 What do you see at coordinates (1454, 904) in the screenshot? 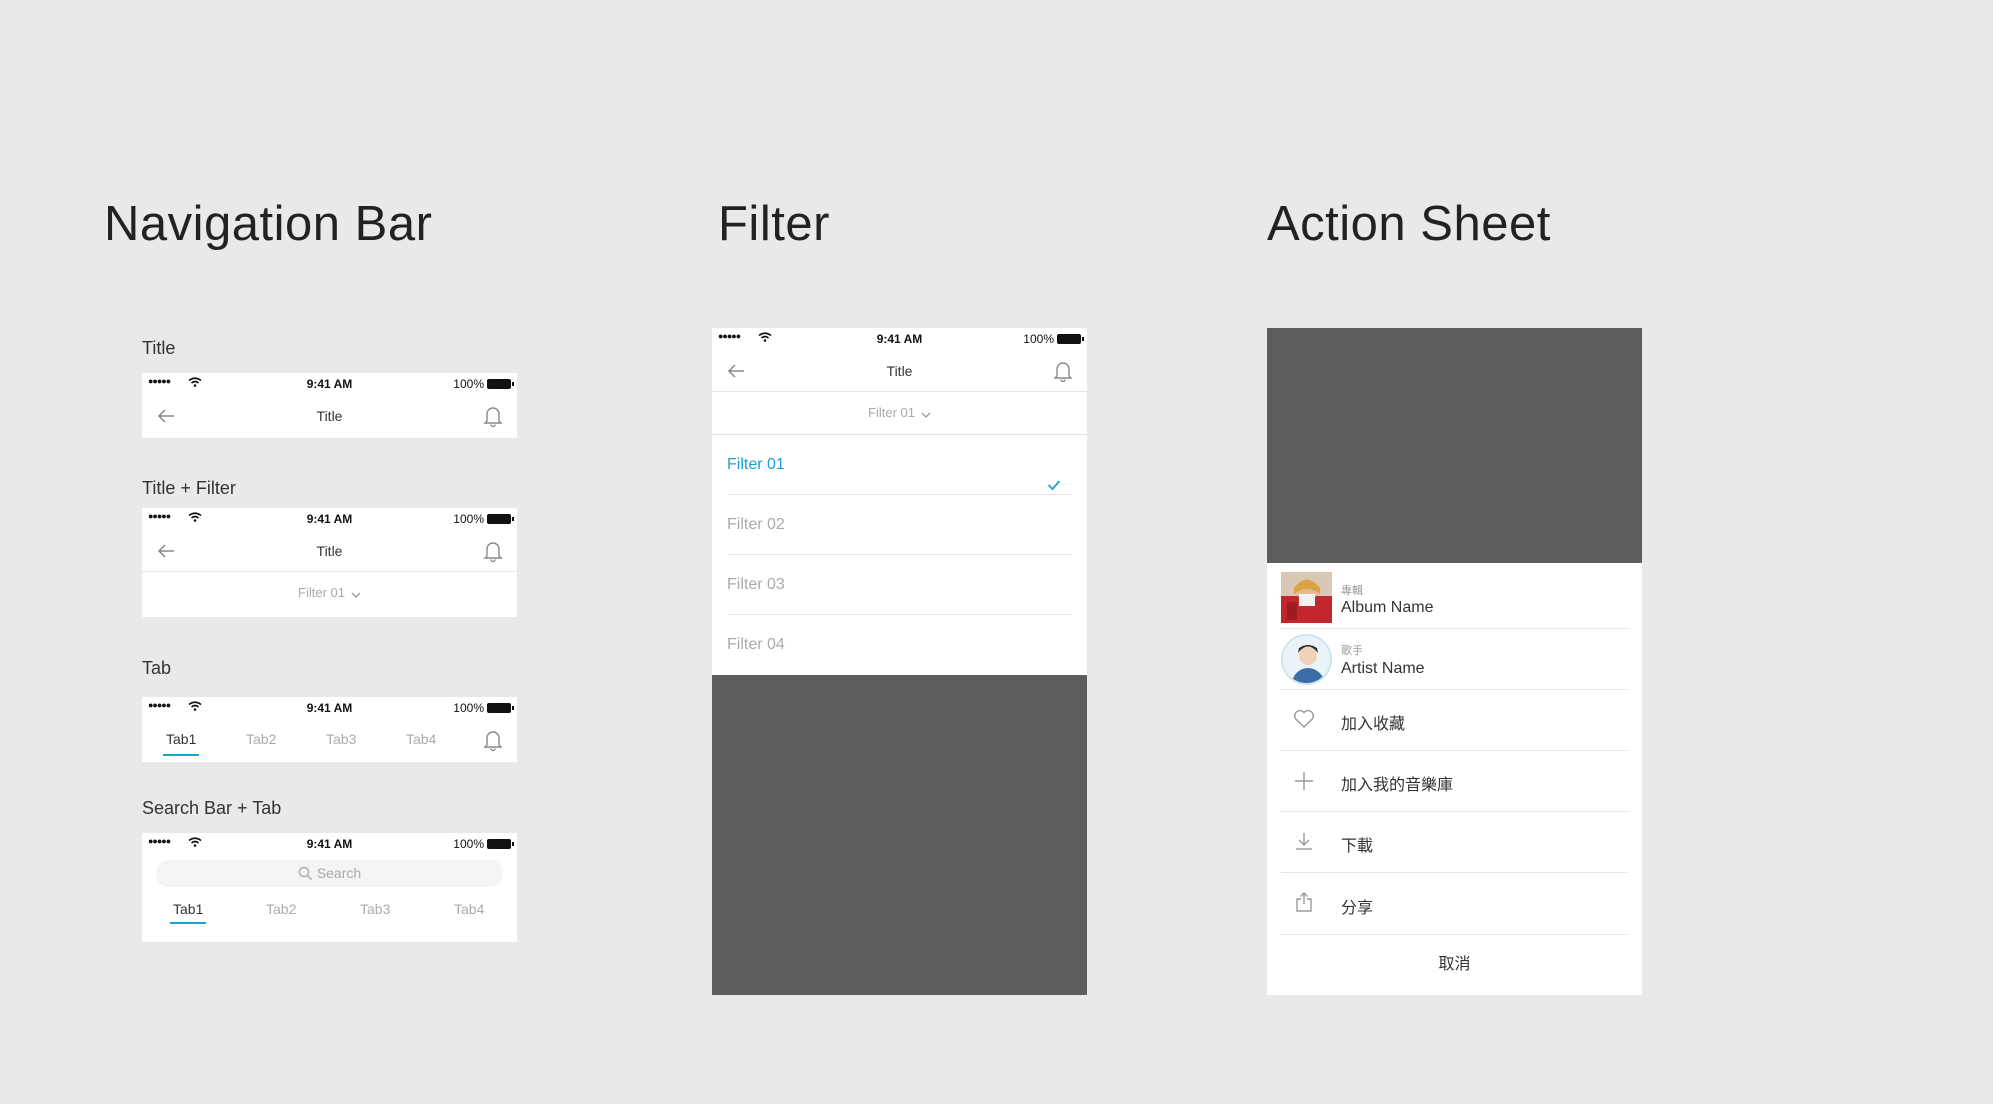
I see `action-share: 分享` at bounding box center [1454, 904].